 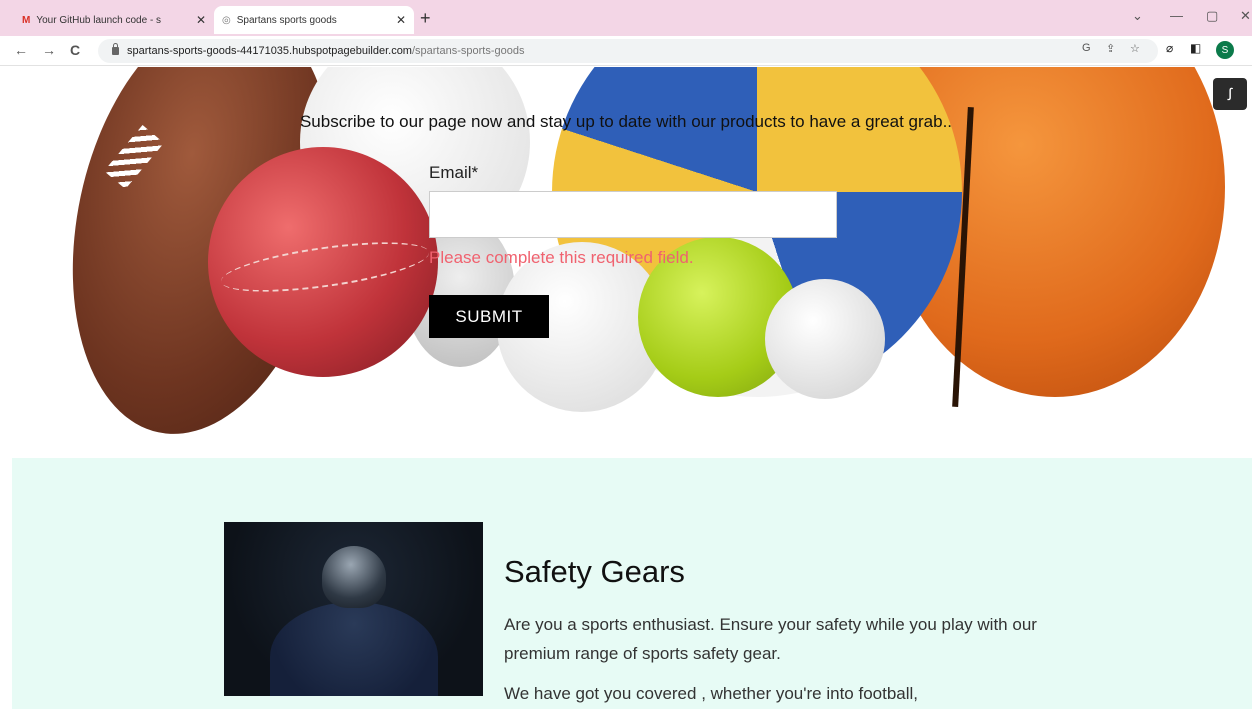 What do you see at coordinates (561, 257) in the screenshot?
I see `error-message: Please complete this required field.` at bounding box center [561, 257].